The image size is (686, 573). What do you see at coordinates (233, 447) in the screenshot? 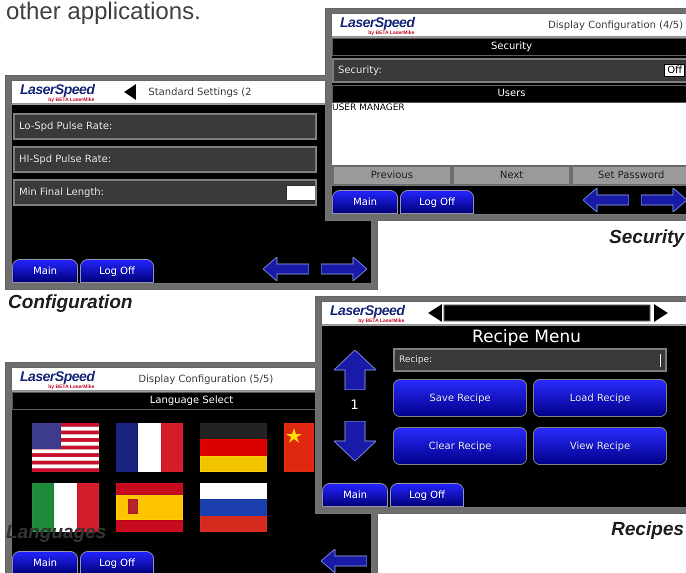
I see `germany-flag-icon` at bounding box center [233, 447].